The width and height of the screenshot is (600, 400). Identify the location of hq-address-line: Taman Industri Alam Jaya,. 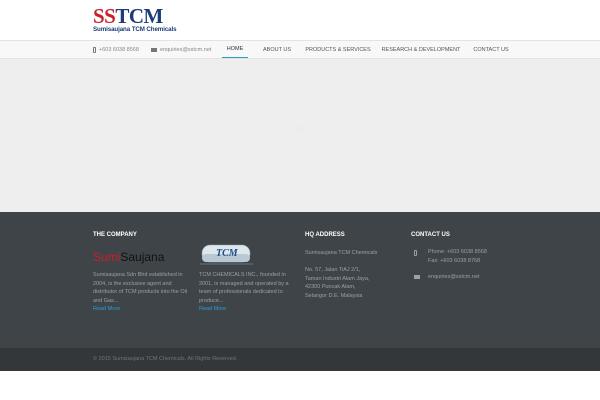
(337, 278).